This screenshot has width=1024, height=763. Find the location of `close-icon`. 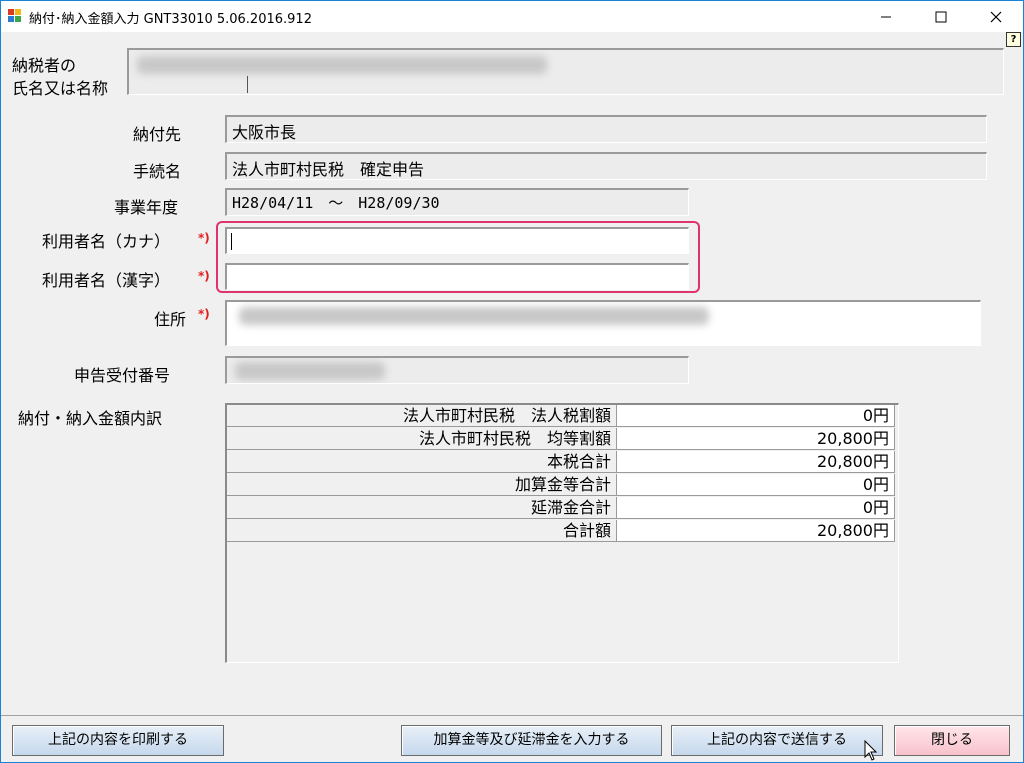

close-icon is located at coordinates (996, 17).